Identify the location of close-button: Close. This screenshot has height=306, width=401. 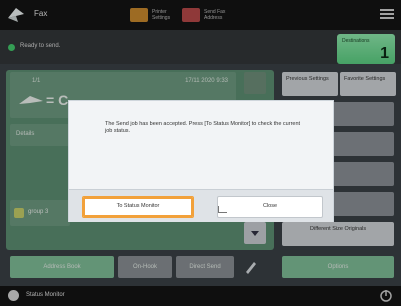
(270, 207).